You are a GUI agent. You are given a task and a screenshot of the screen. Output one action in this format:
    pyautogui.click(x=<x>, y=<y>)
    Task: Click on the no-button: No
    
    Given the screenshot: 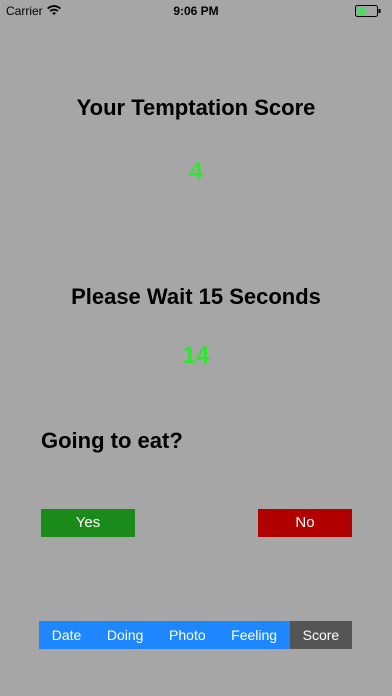 What is the action you would take?
    pyautogui.click(x=305, y=523)
    